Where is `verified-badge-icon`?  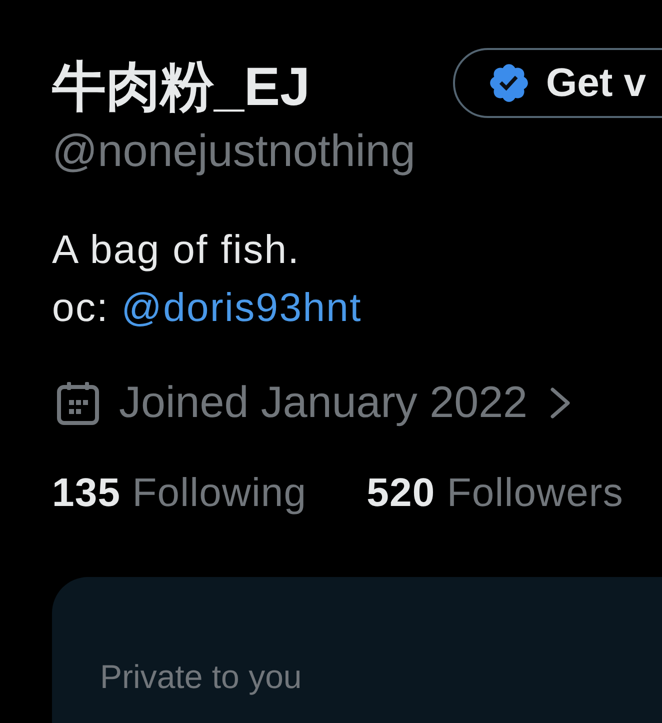 verified-badge-icon is located at coordinates (509, 83).